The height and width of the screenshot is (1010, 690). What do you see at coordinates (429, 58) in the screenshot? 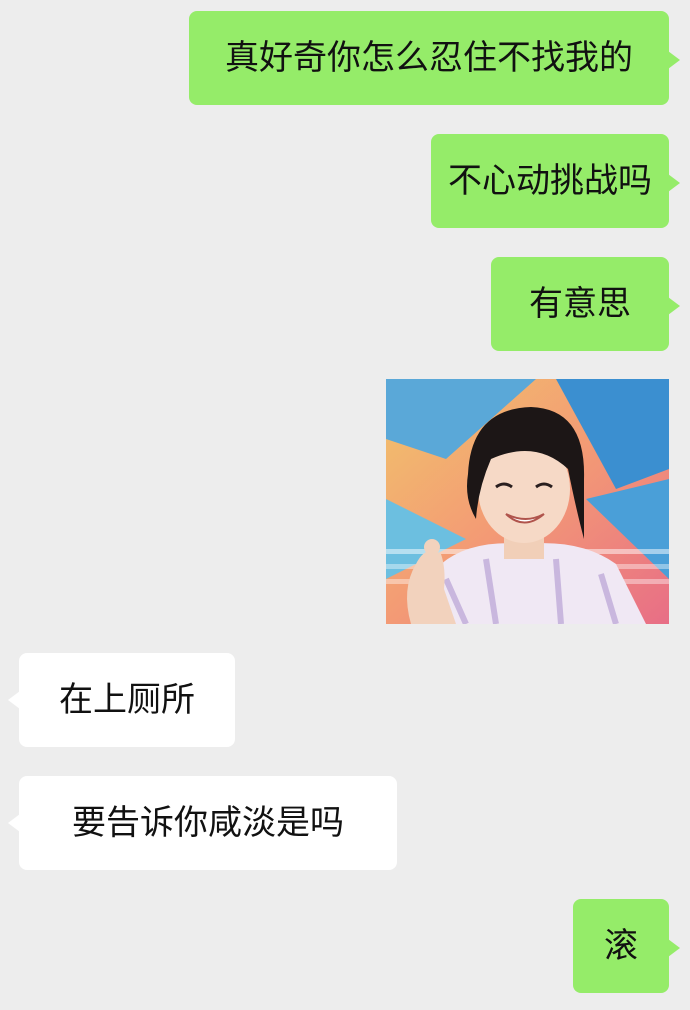
I see `message-text: 真好奇你怎么忍住不找我的` at bounding box center [429, 58].